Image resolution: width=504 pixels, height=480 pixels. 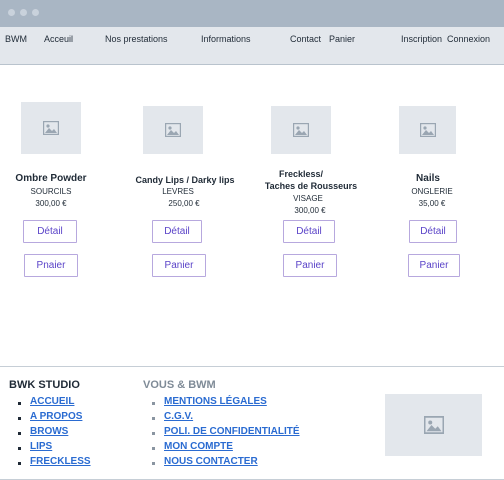 What do you see at coordinates (432, 203) in the screenshot?
I see `product-price: 35,00 €` at bounding box center [432, 203].